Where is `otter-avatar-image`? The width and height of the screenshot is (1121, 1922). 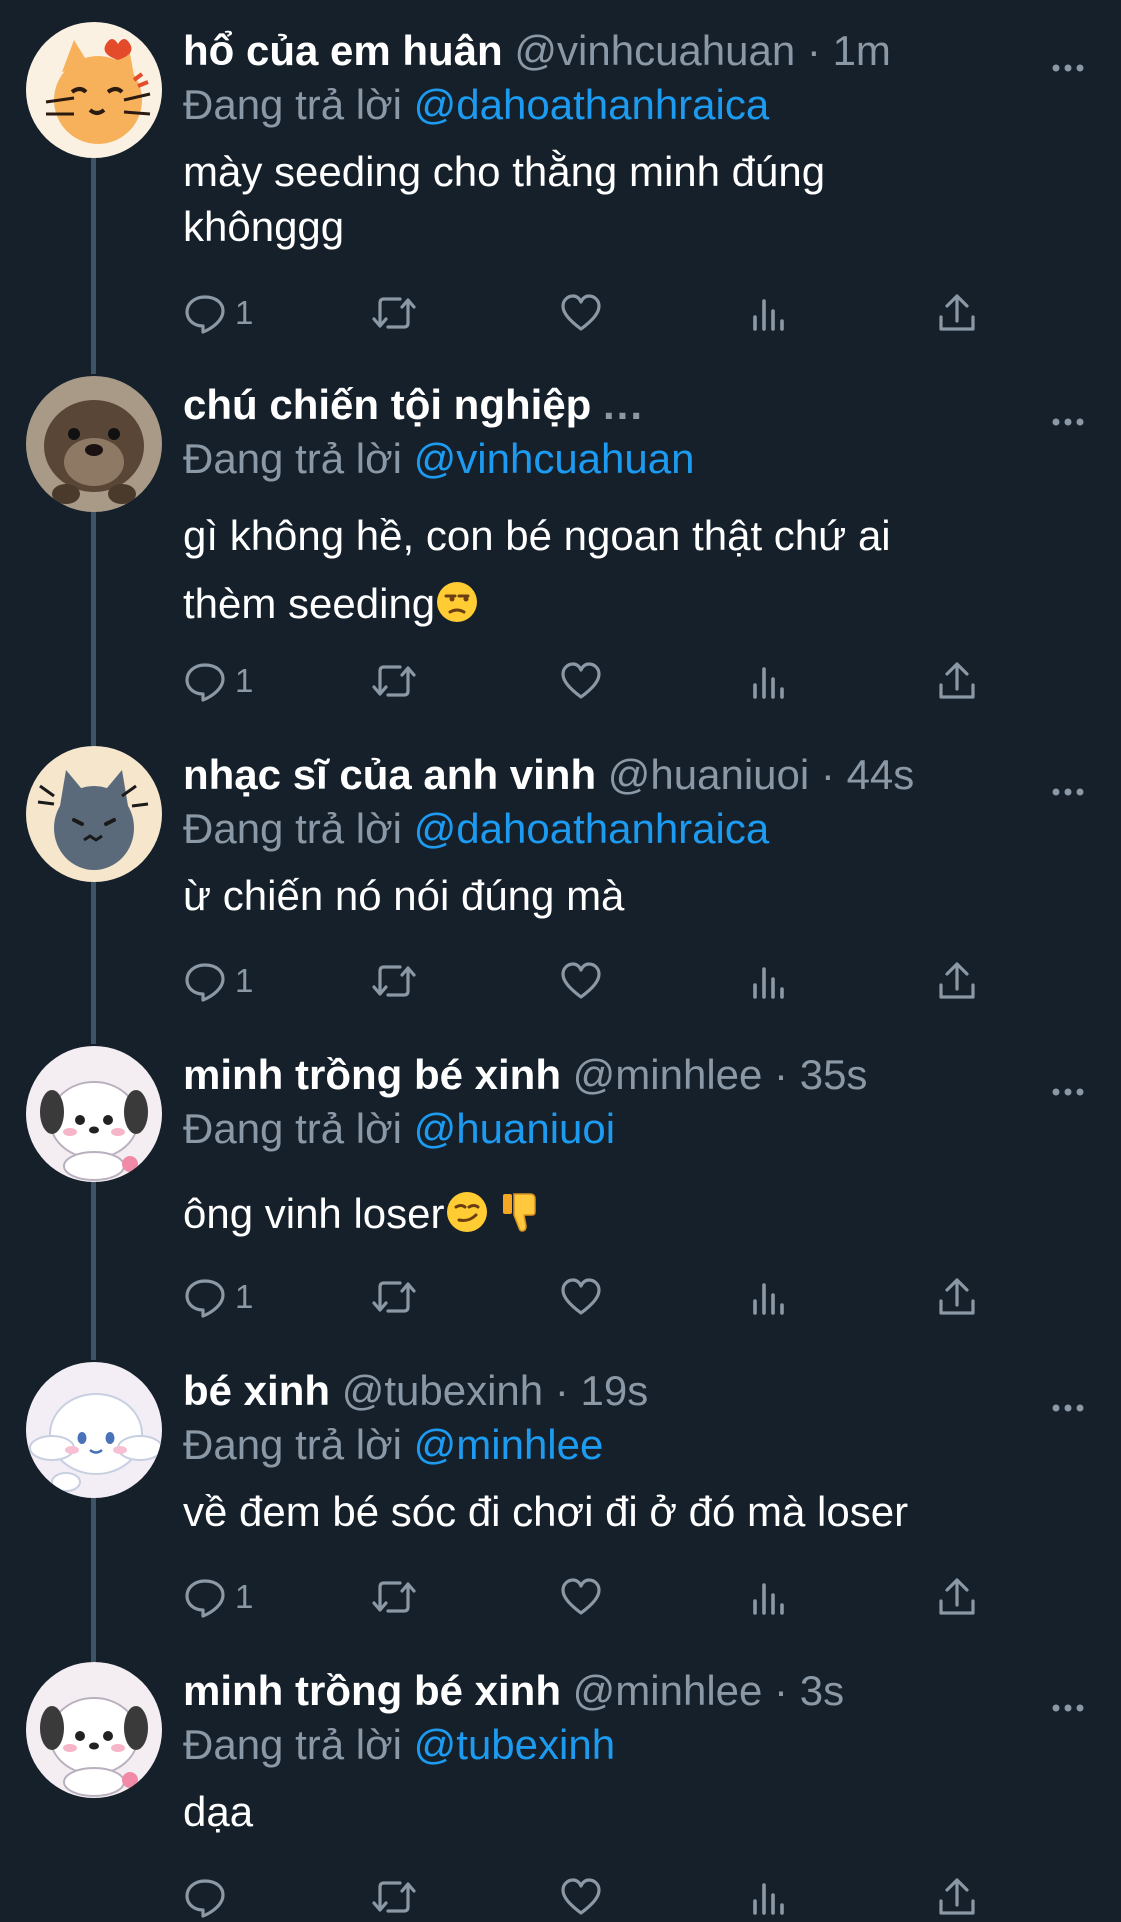 otter-avatar-image is located at coordinates (94, 444).